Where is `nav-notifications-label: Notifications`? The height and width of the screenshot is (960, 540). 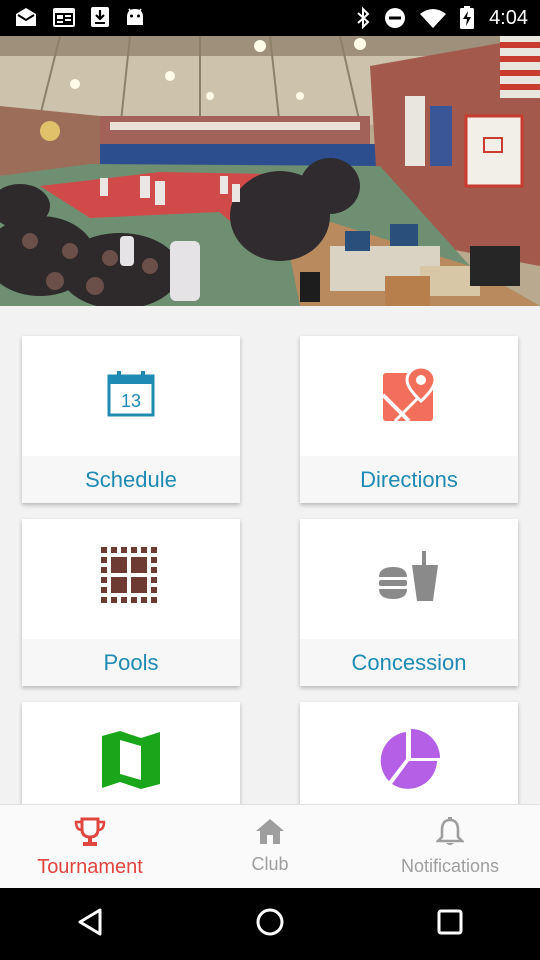 nav-notifications-label: Notifications is located at coordinates (450, 866).